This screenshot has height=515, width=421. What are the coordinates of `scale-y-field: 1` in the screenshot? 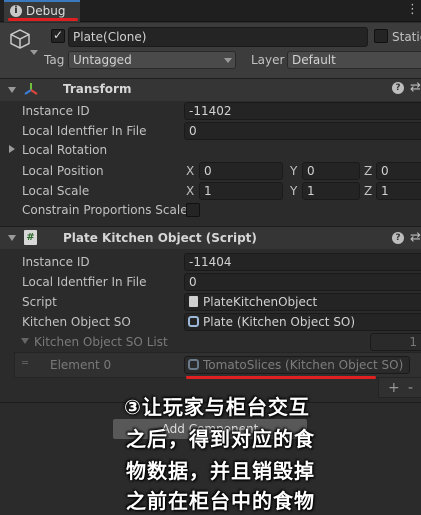 It's located at (331, 191).